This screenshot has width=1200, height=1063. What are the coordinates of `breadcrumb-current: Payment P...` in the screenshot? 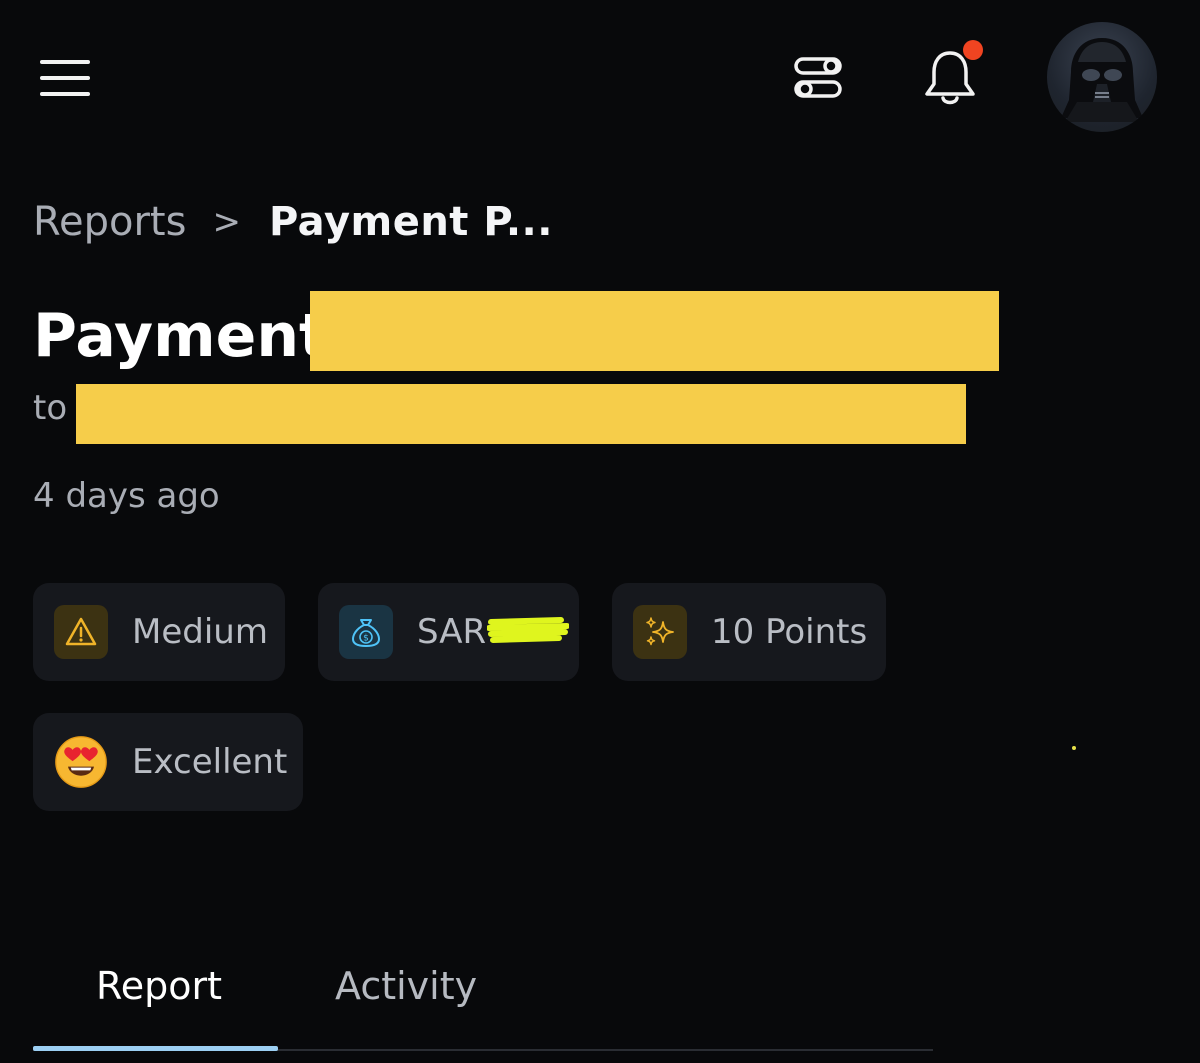 It's located at (410, 222).